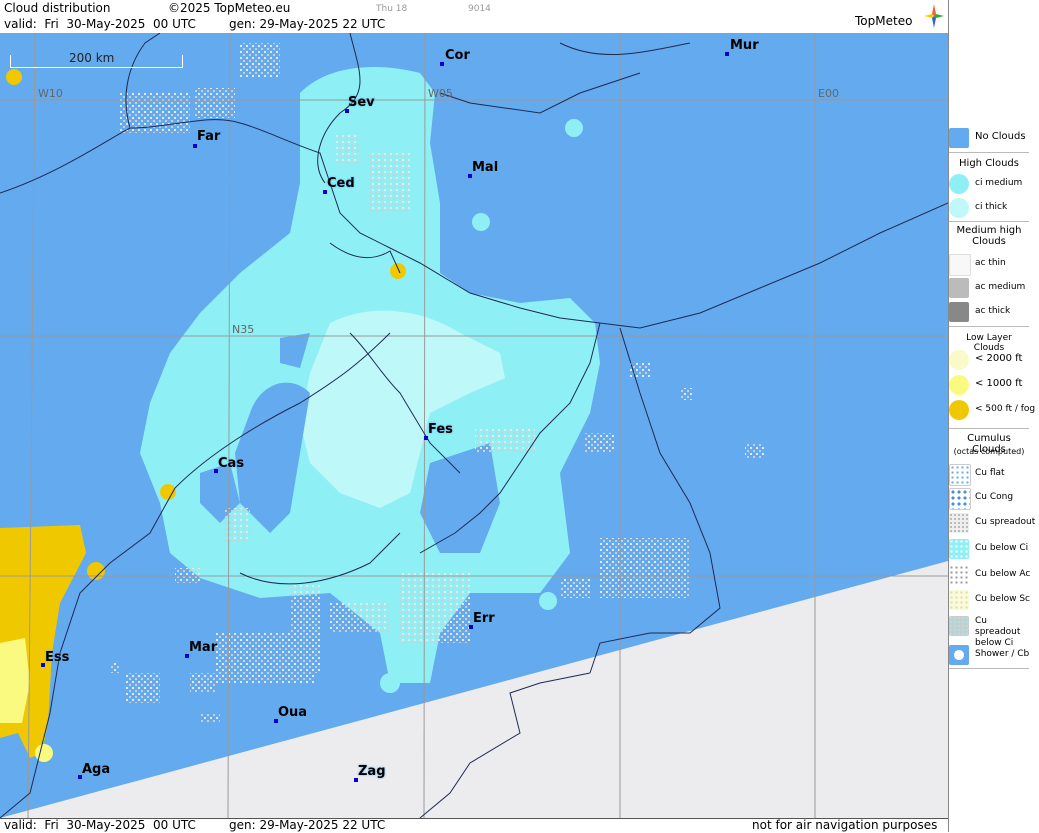  What do you see at coordinates (1002, 654) in the screenshot?
I see `legend-label: Shower / Cb` at bounding box center [1002, 654].